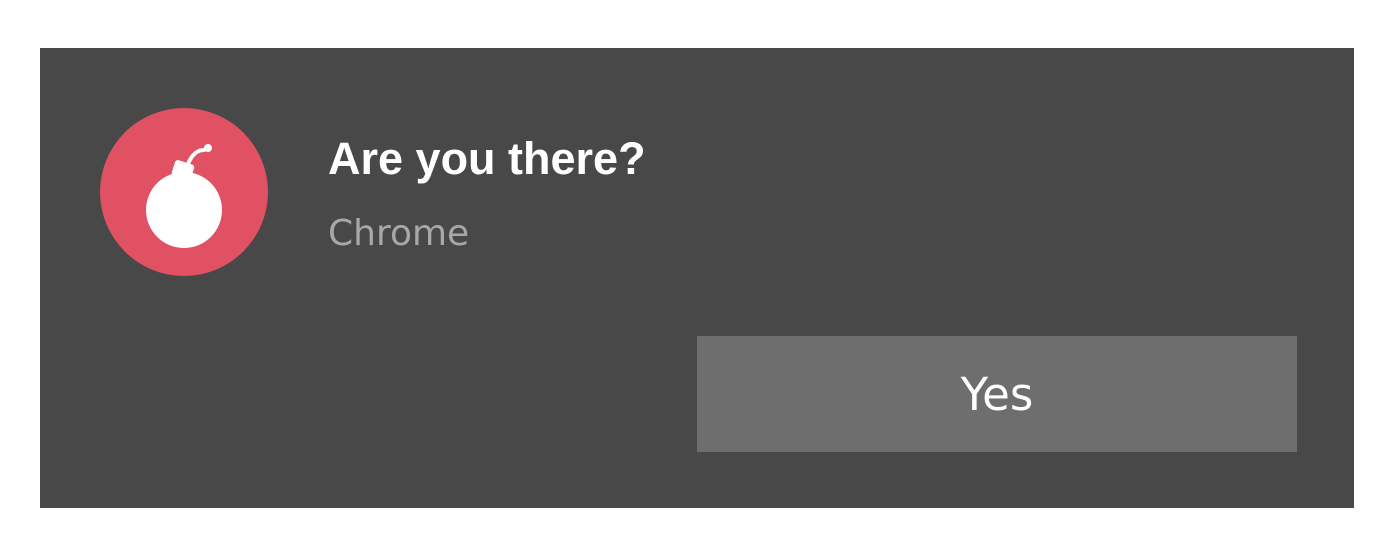 Image resolution: width=1400 pixels, height=560 pixels. What do you see at coordinates (997, 394) in the screenshot?
I see `yes-button: Yes` at bounding box center [997, 394].